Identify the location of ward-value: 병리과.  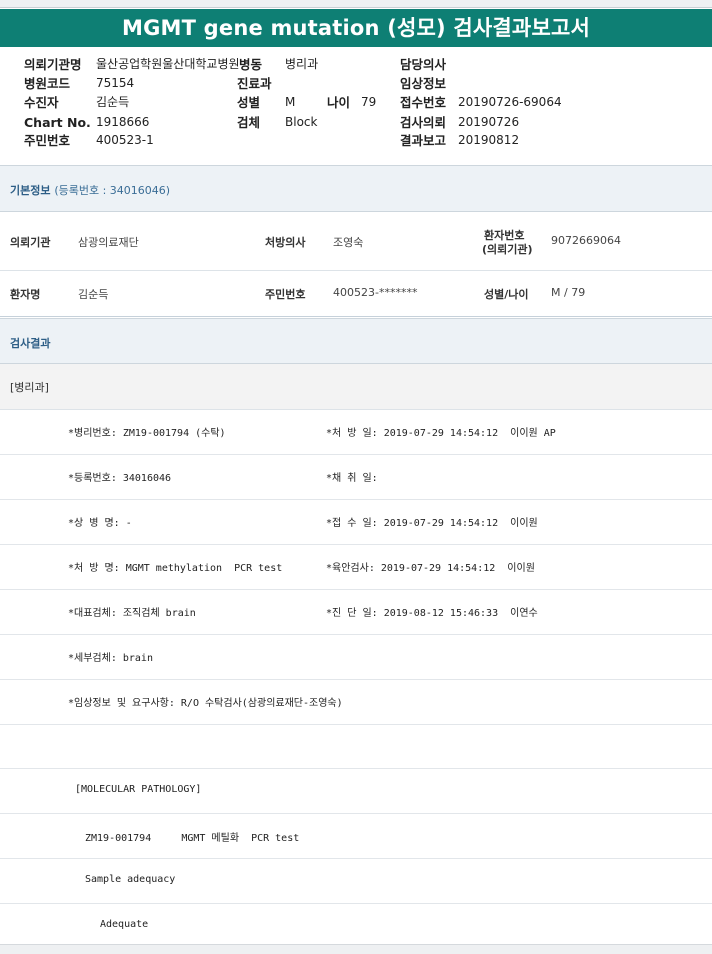
(302, 64).